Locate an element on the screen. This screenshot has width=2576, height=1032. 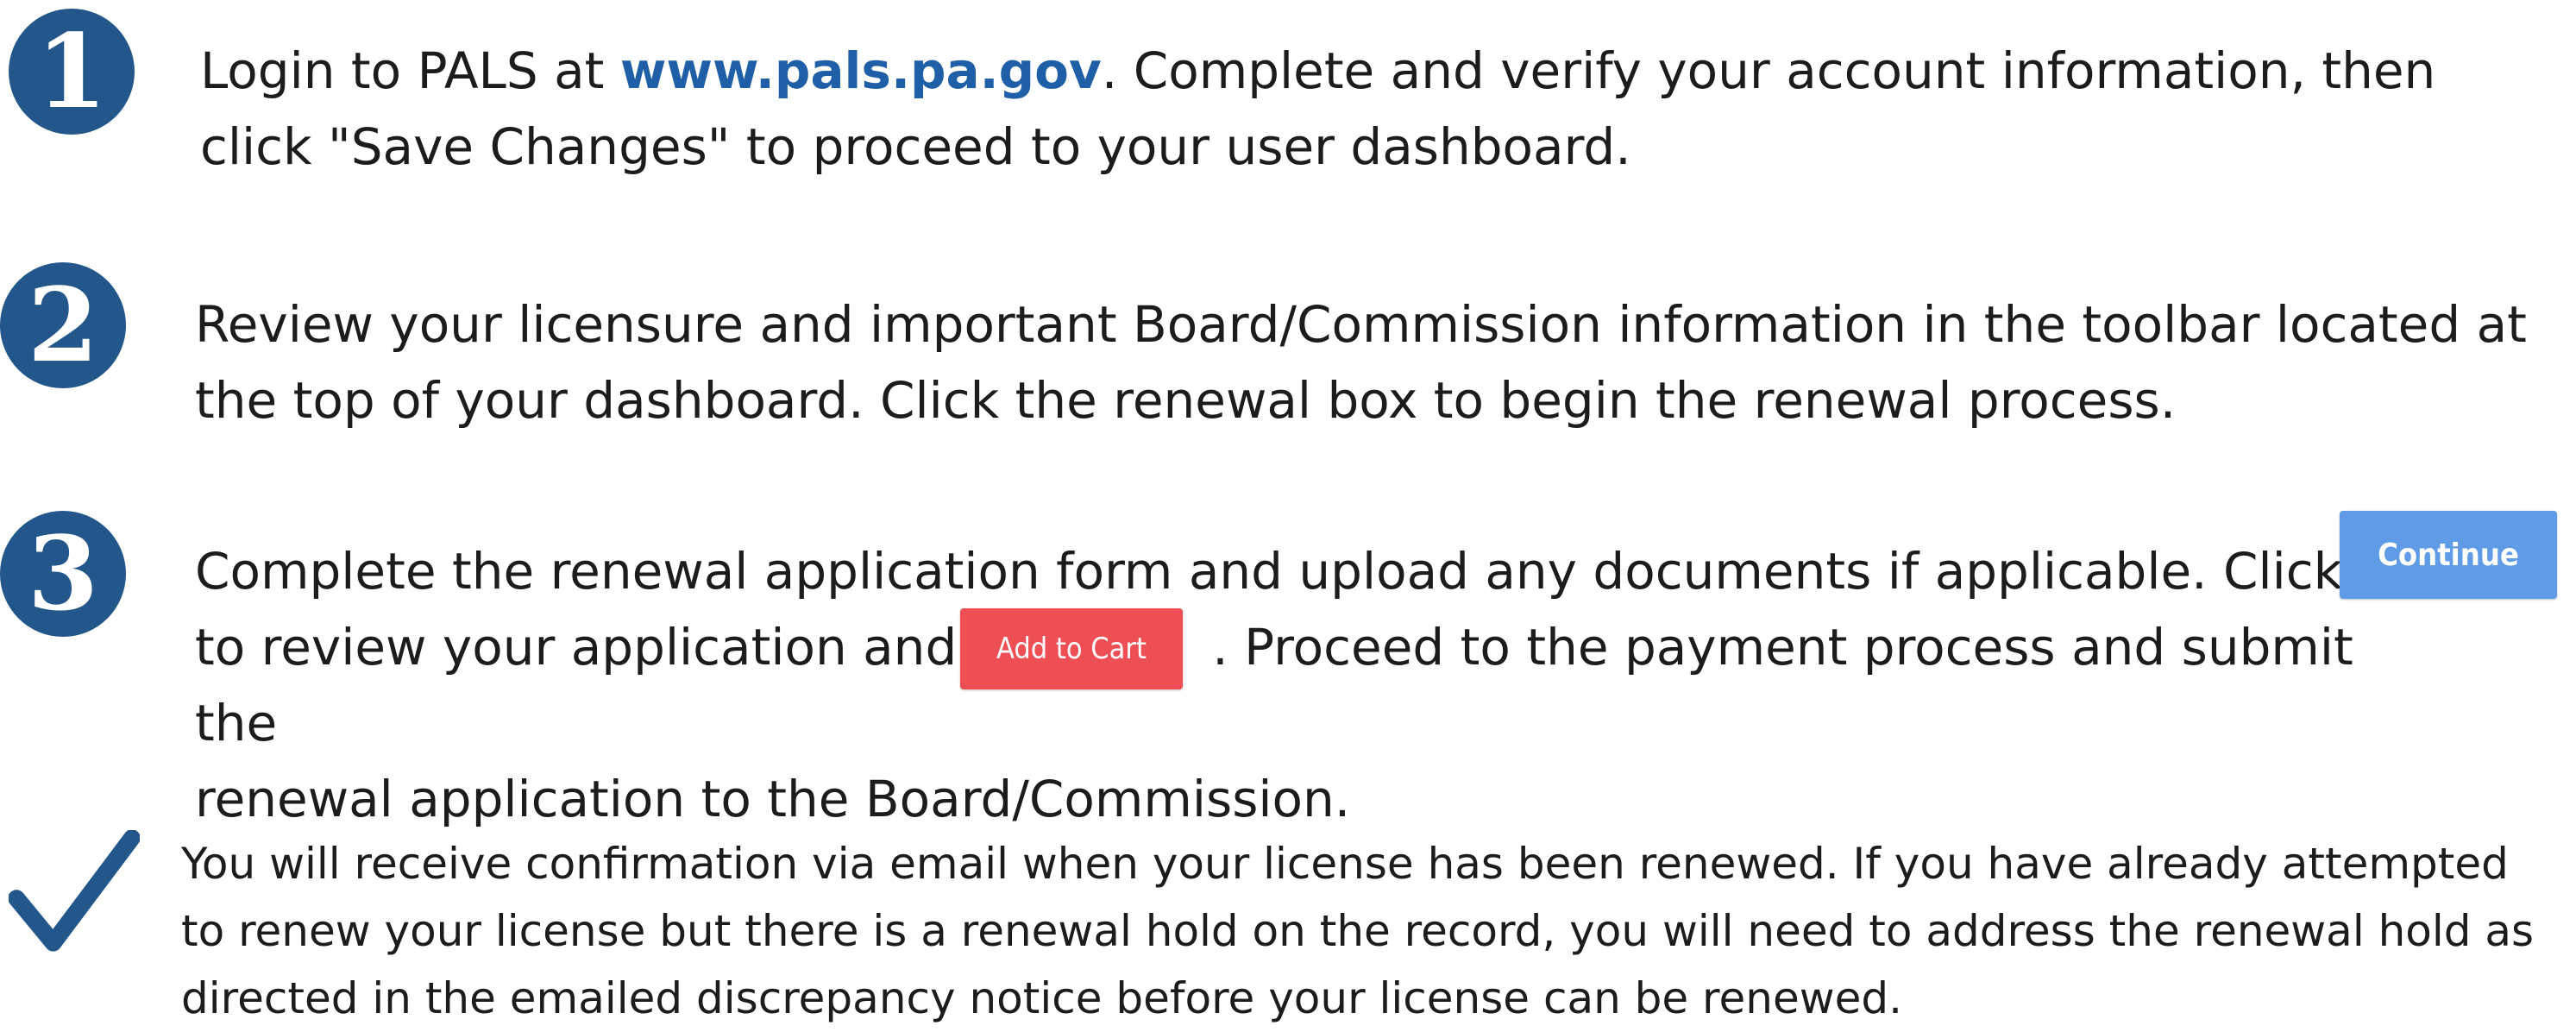
step-3-number: 3 is located at coordinates (63, 573).